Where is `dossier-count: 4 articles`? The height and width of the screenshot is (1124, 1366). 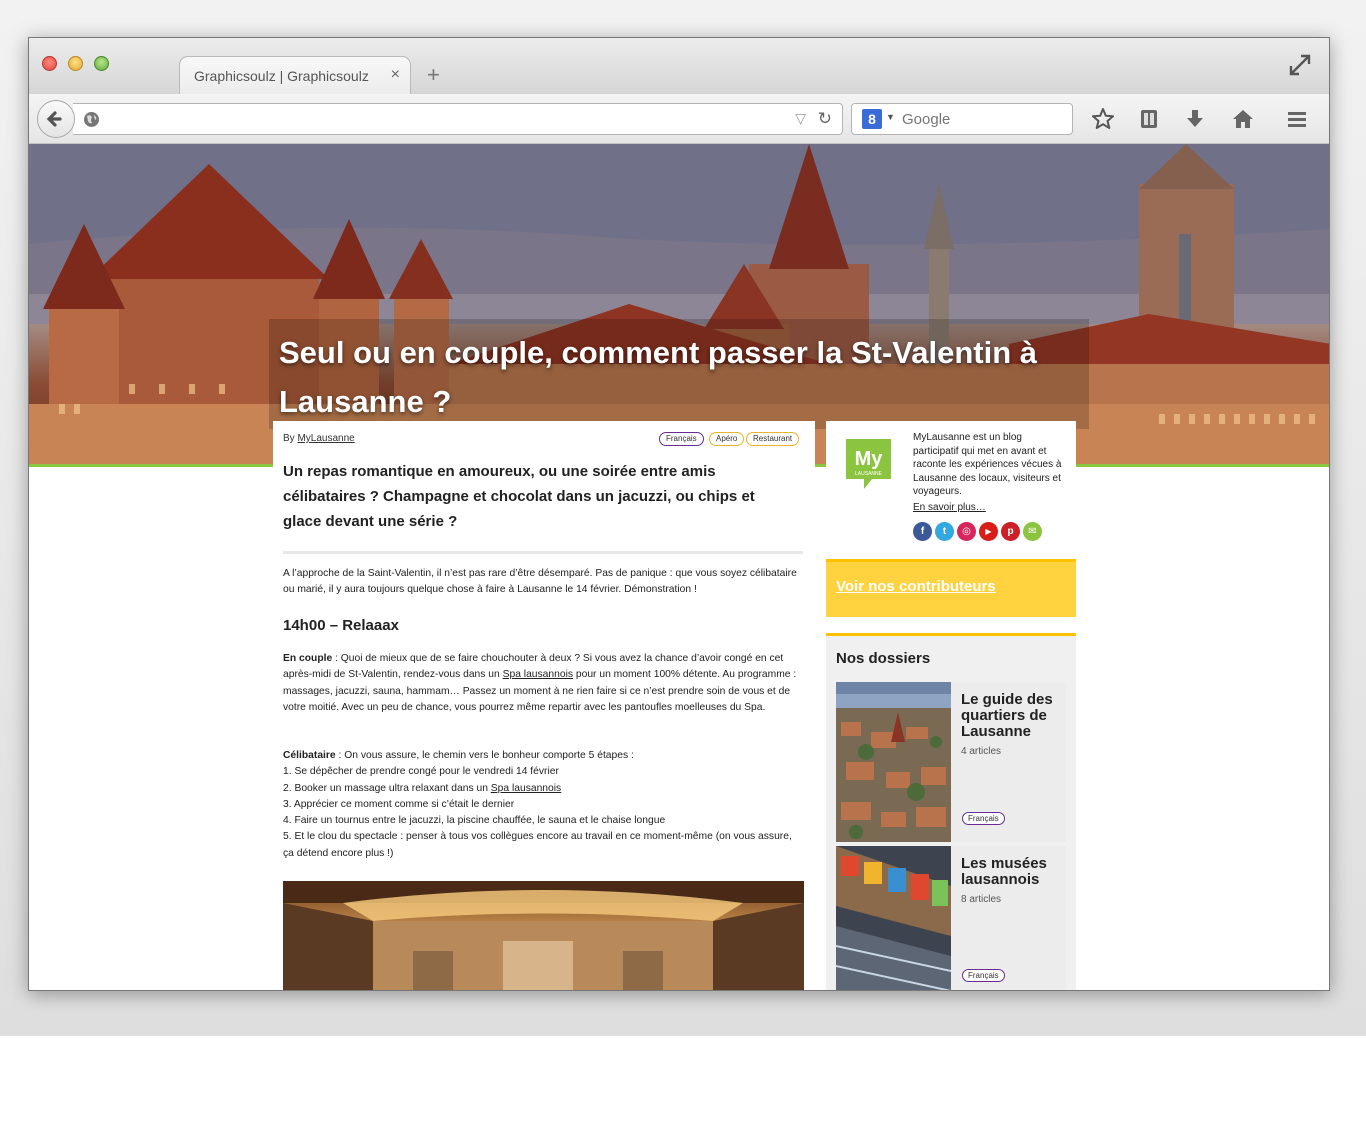
dossier-count: 4 articles is located at coordinates (981, 751).